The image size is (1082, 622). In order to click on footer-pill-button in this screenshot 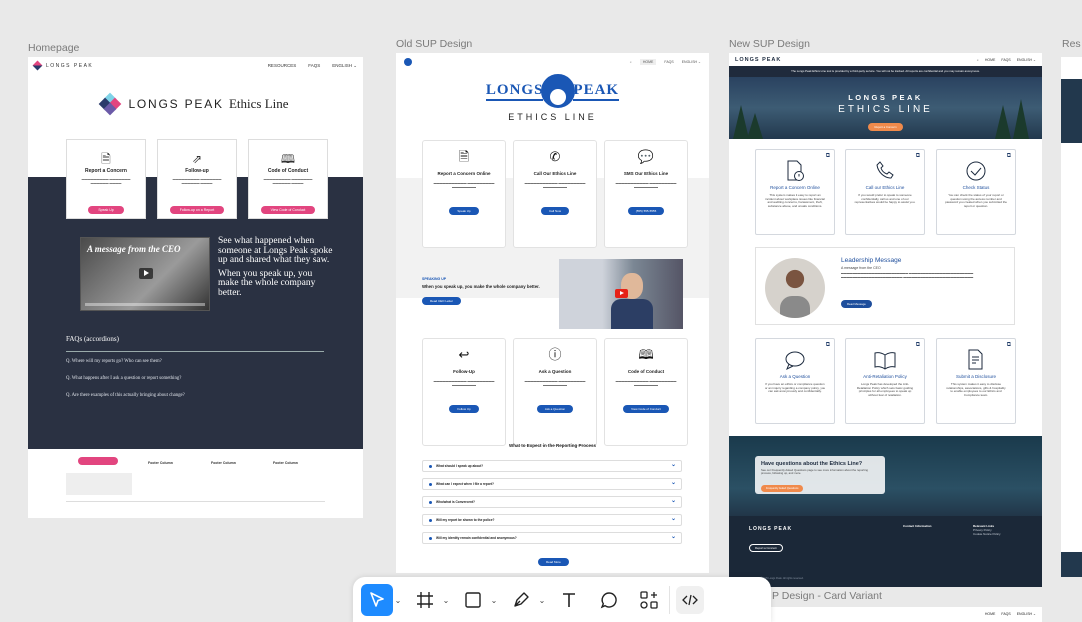, I will do `click(98, 461)`.